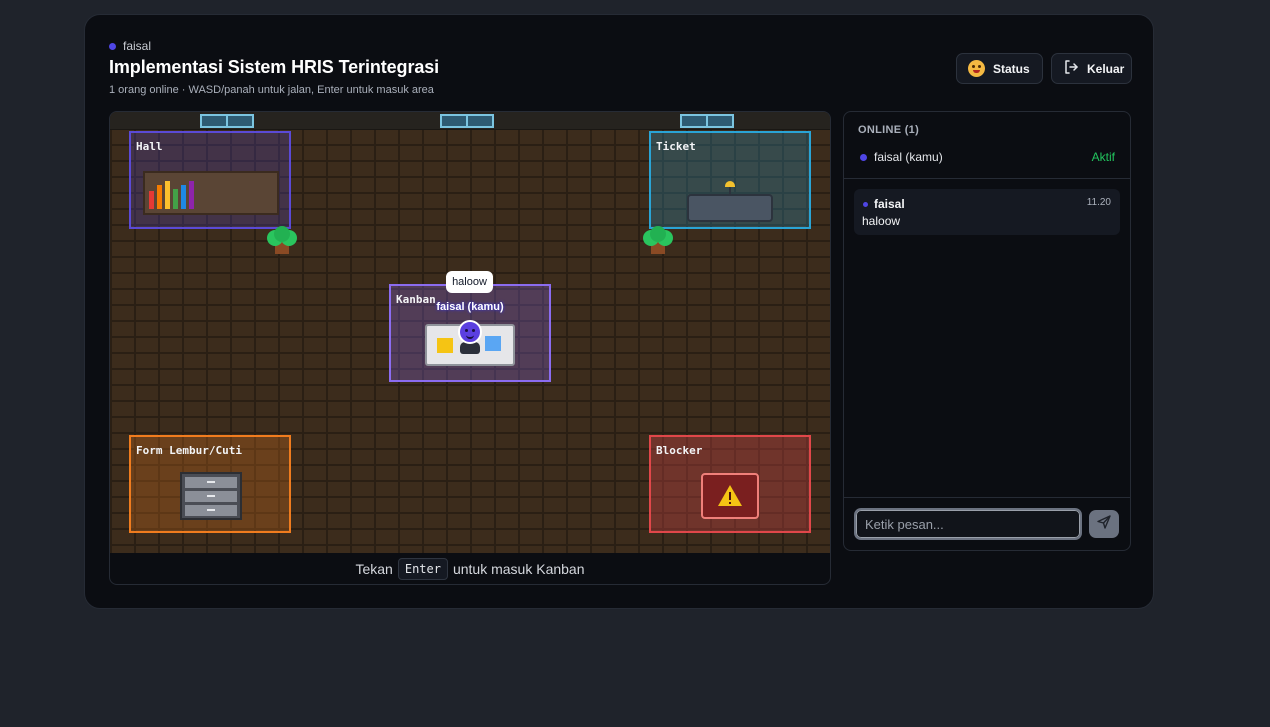 Image resolution: width=1270 pixels, height=727 pixels. I want to click on zone-hall-label: Hall, so click(149, 146).